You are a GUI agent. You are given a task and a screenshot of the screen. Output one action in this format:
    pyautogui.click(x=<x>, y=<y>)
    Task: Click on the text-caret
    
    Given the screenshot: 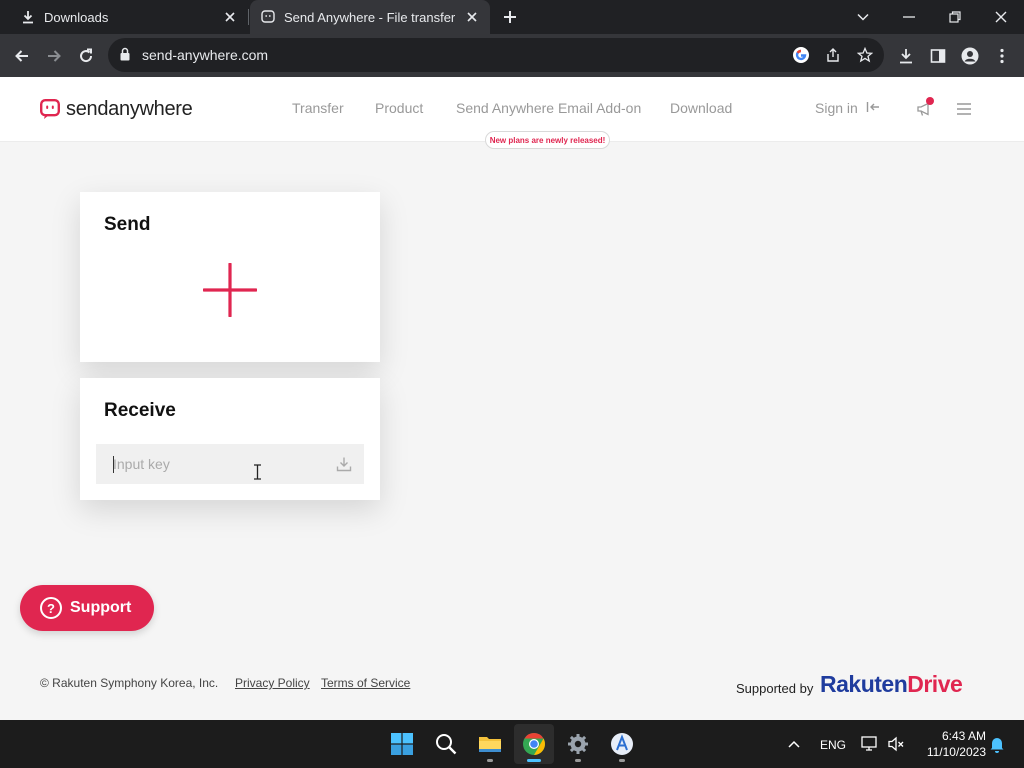 What is the action you would take?
    pyautogui.click(x=113, y=464)
    